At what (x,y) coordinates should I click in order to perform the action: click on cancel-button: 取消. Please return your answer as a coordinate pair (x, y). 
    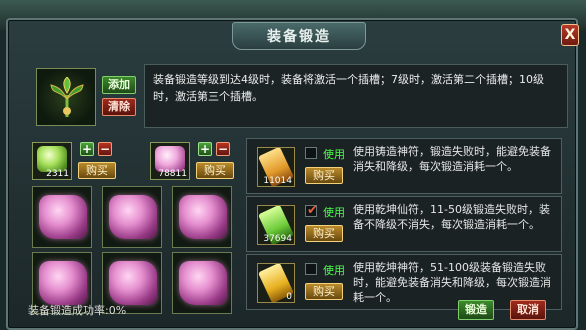
    Looking at the image, I should click on (528, 310).